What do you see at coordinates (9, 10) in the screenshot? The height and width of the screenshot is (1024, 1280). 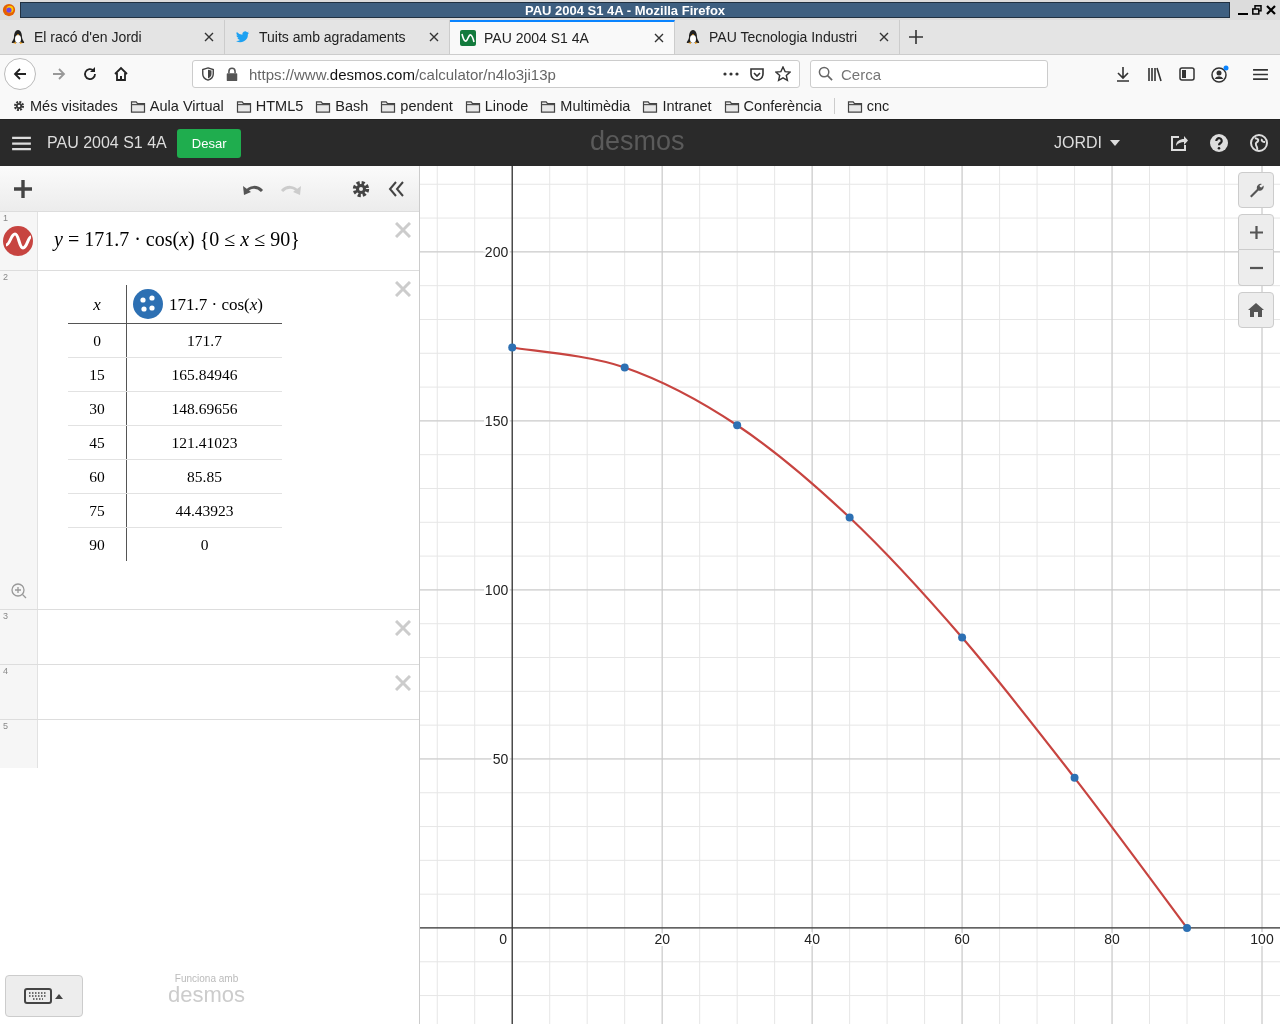 I see `firefox-icon` at bounding box center [9, 10].